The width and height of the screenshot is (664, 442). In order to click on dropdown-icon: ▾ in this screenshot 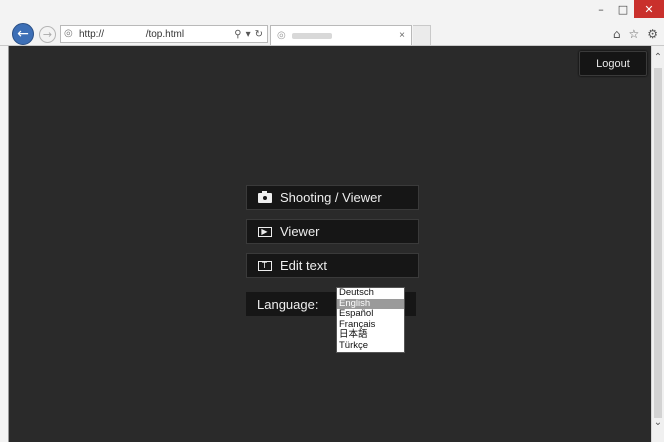, I will do `click(248, 34)`.